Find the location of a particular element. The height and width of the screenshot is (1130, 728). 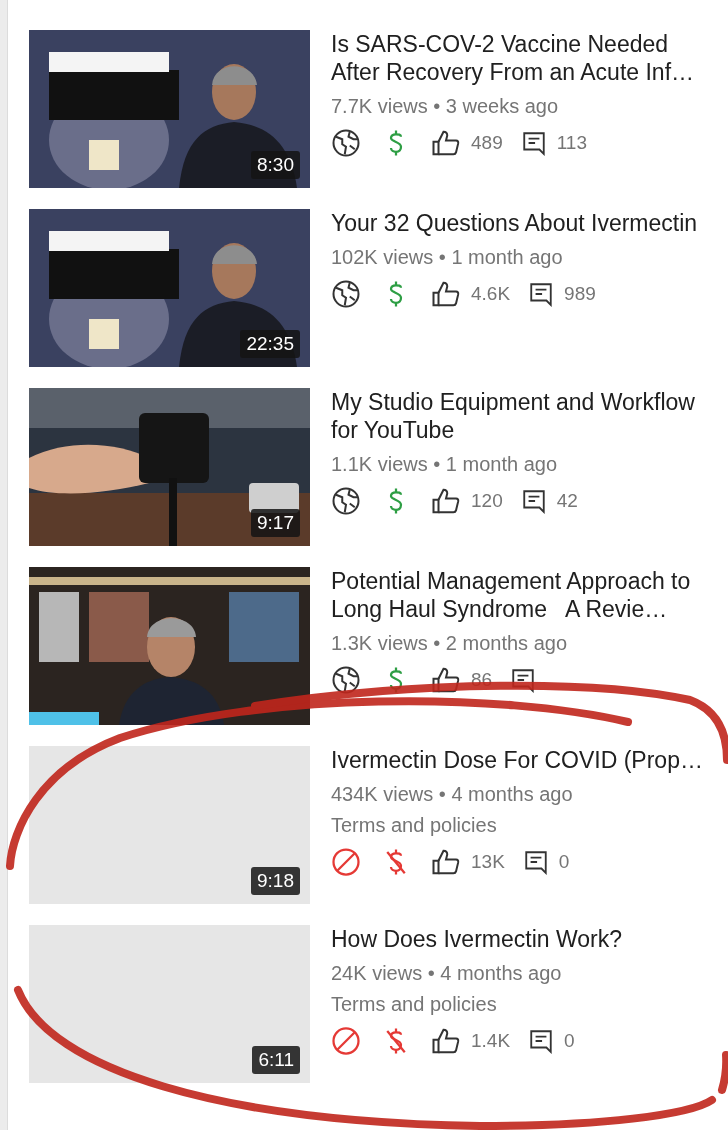

like-count: 1.4K is located at coordinates (491, 1041).